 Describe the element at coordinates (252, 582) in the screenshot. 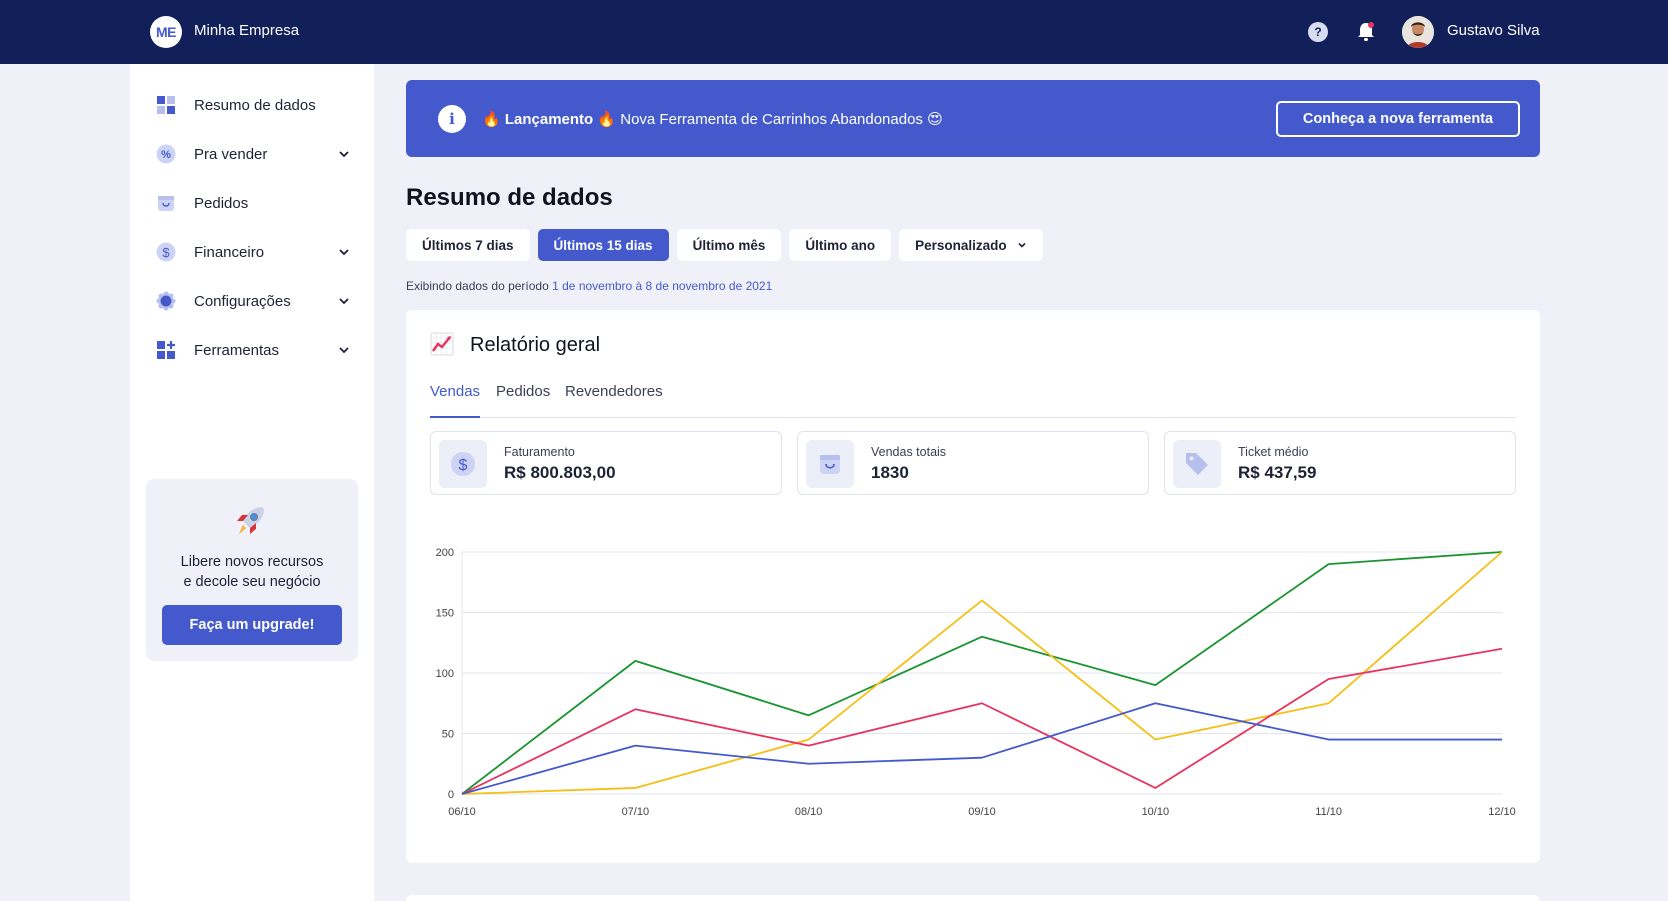

I see `upgrade-line-2: e decole seu negócio` at that location.